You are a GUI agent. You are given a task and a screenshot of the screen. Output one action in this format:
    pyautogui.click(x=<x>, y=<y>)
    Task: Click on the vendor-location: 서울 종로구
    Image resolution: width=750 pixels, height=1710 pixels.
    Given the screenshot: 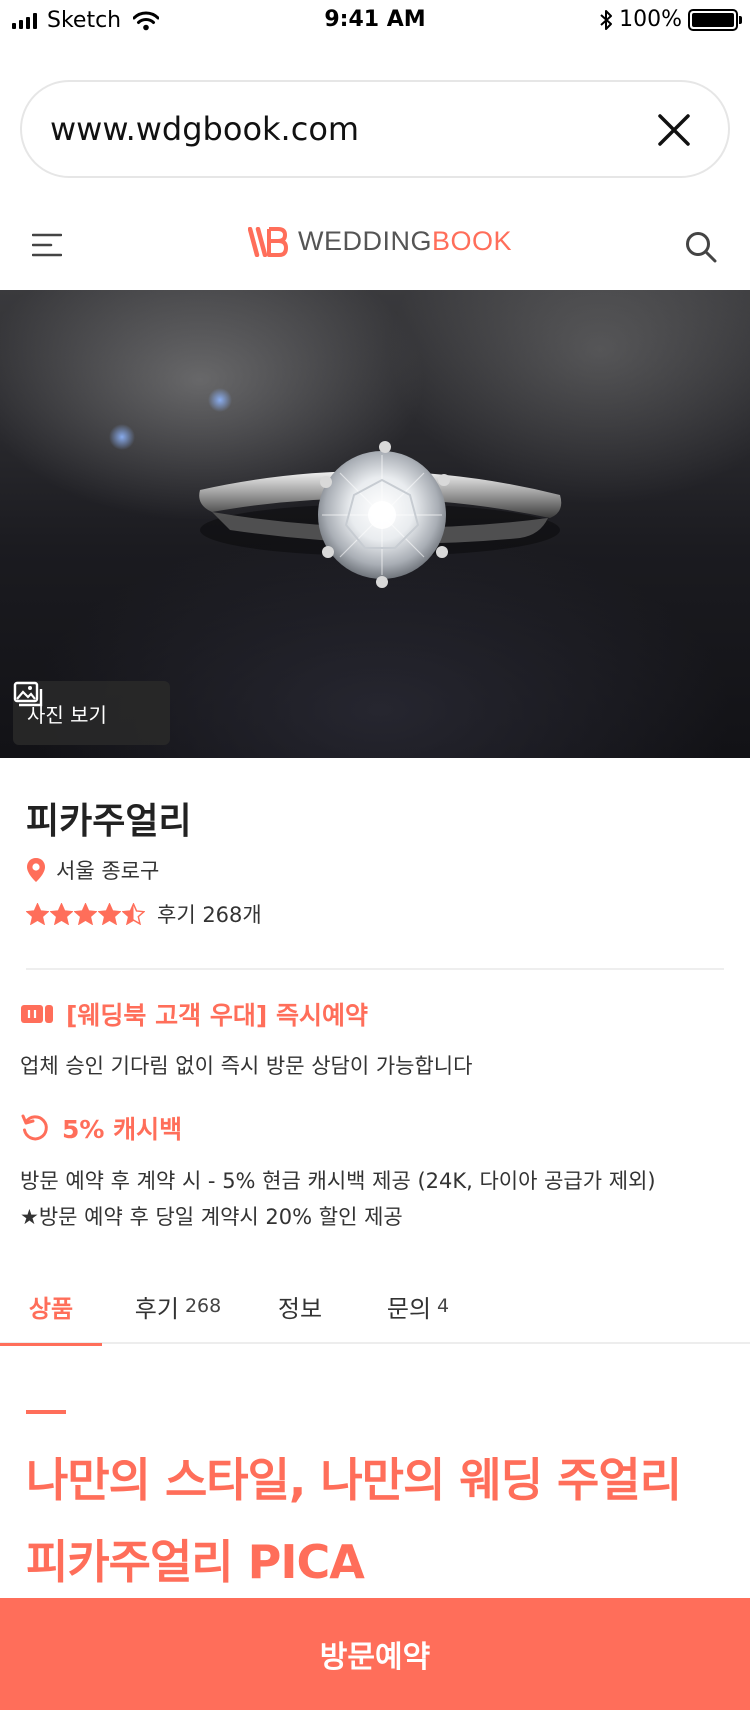 What is the action you would take?
    pyautogui.click(x=92, y=870)
    